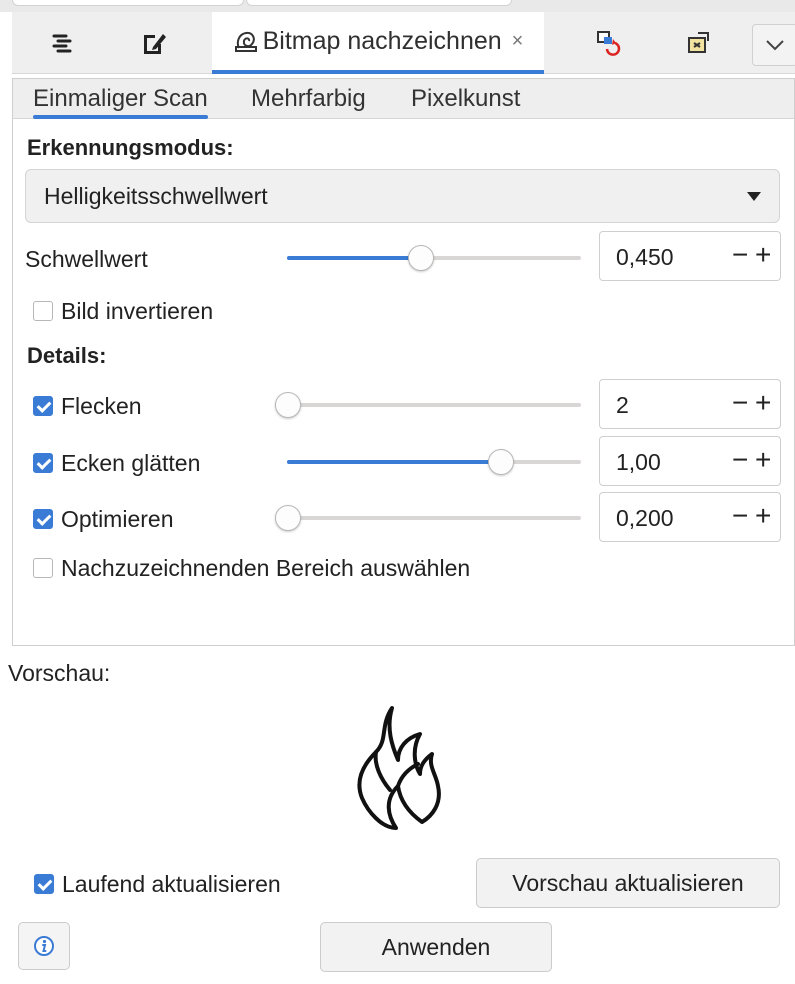 The width and height of the screenshot is (795, 984). I want to click on tab-overflow-button, so click(773, 45).